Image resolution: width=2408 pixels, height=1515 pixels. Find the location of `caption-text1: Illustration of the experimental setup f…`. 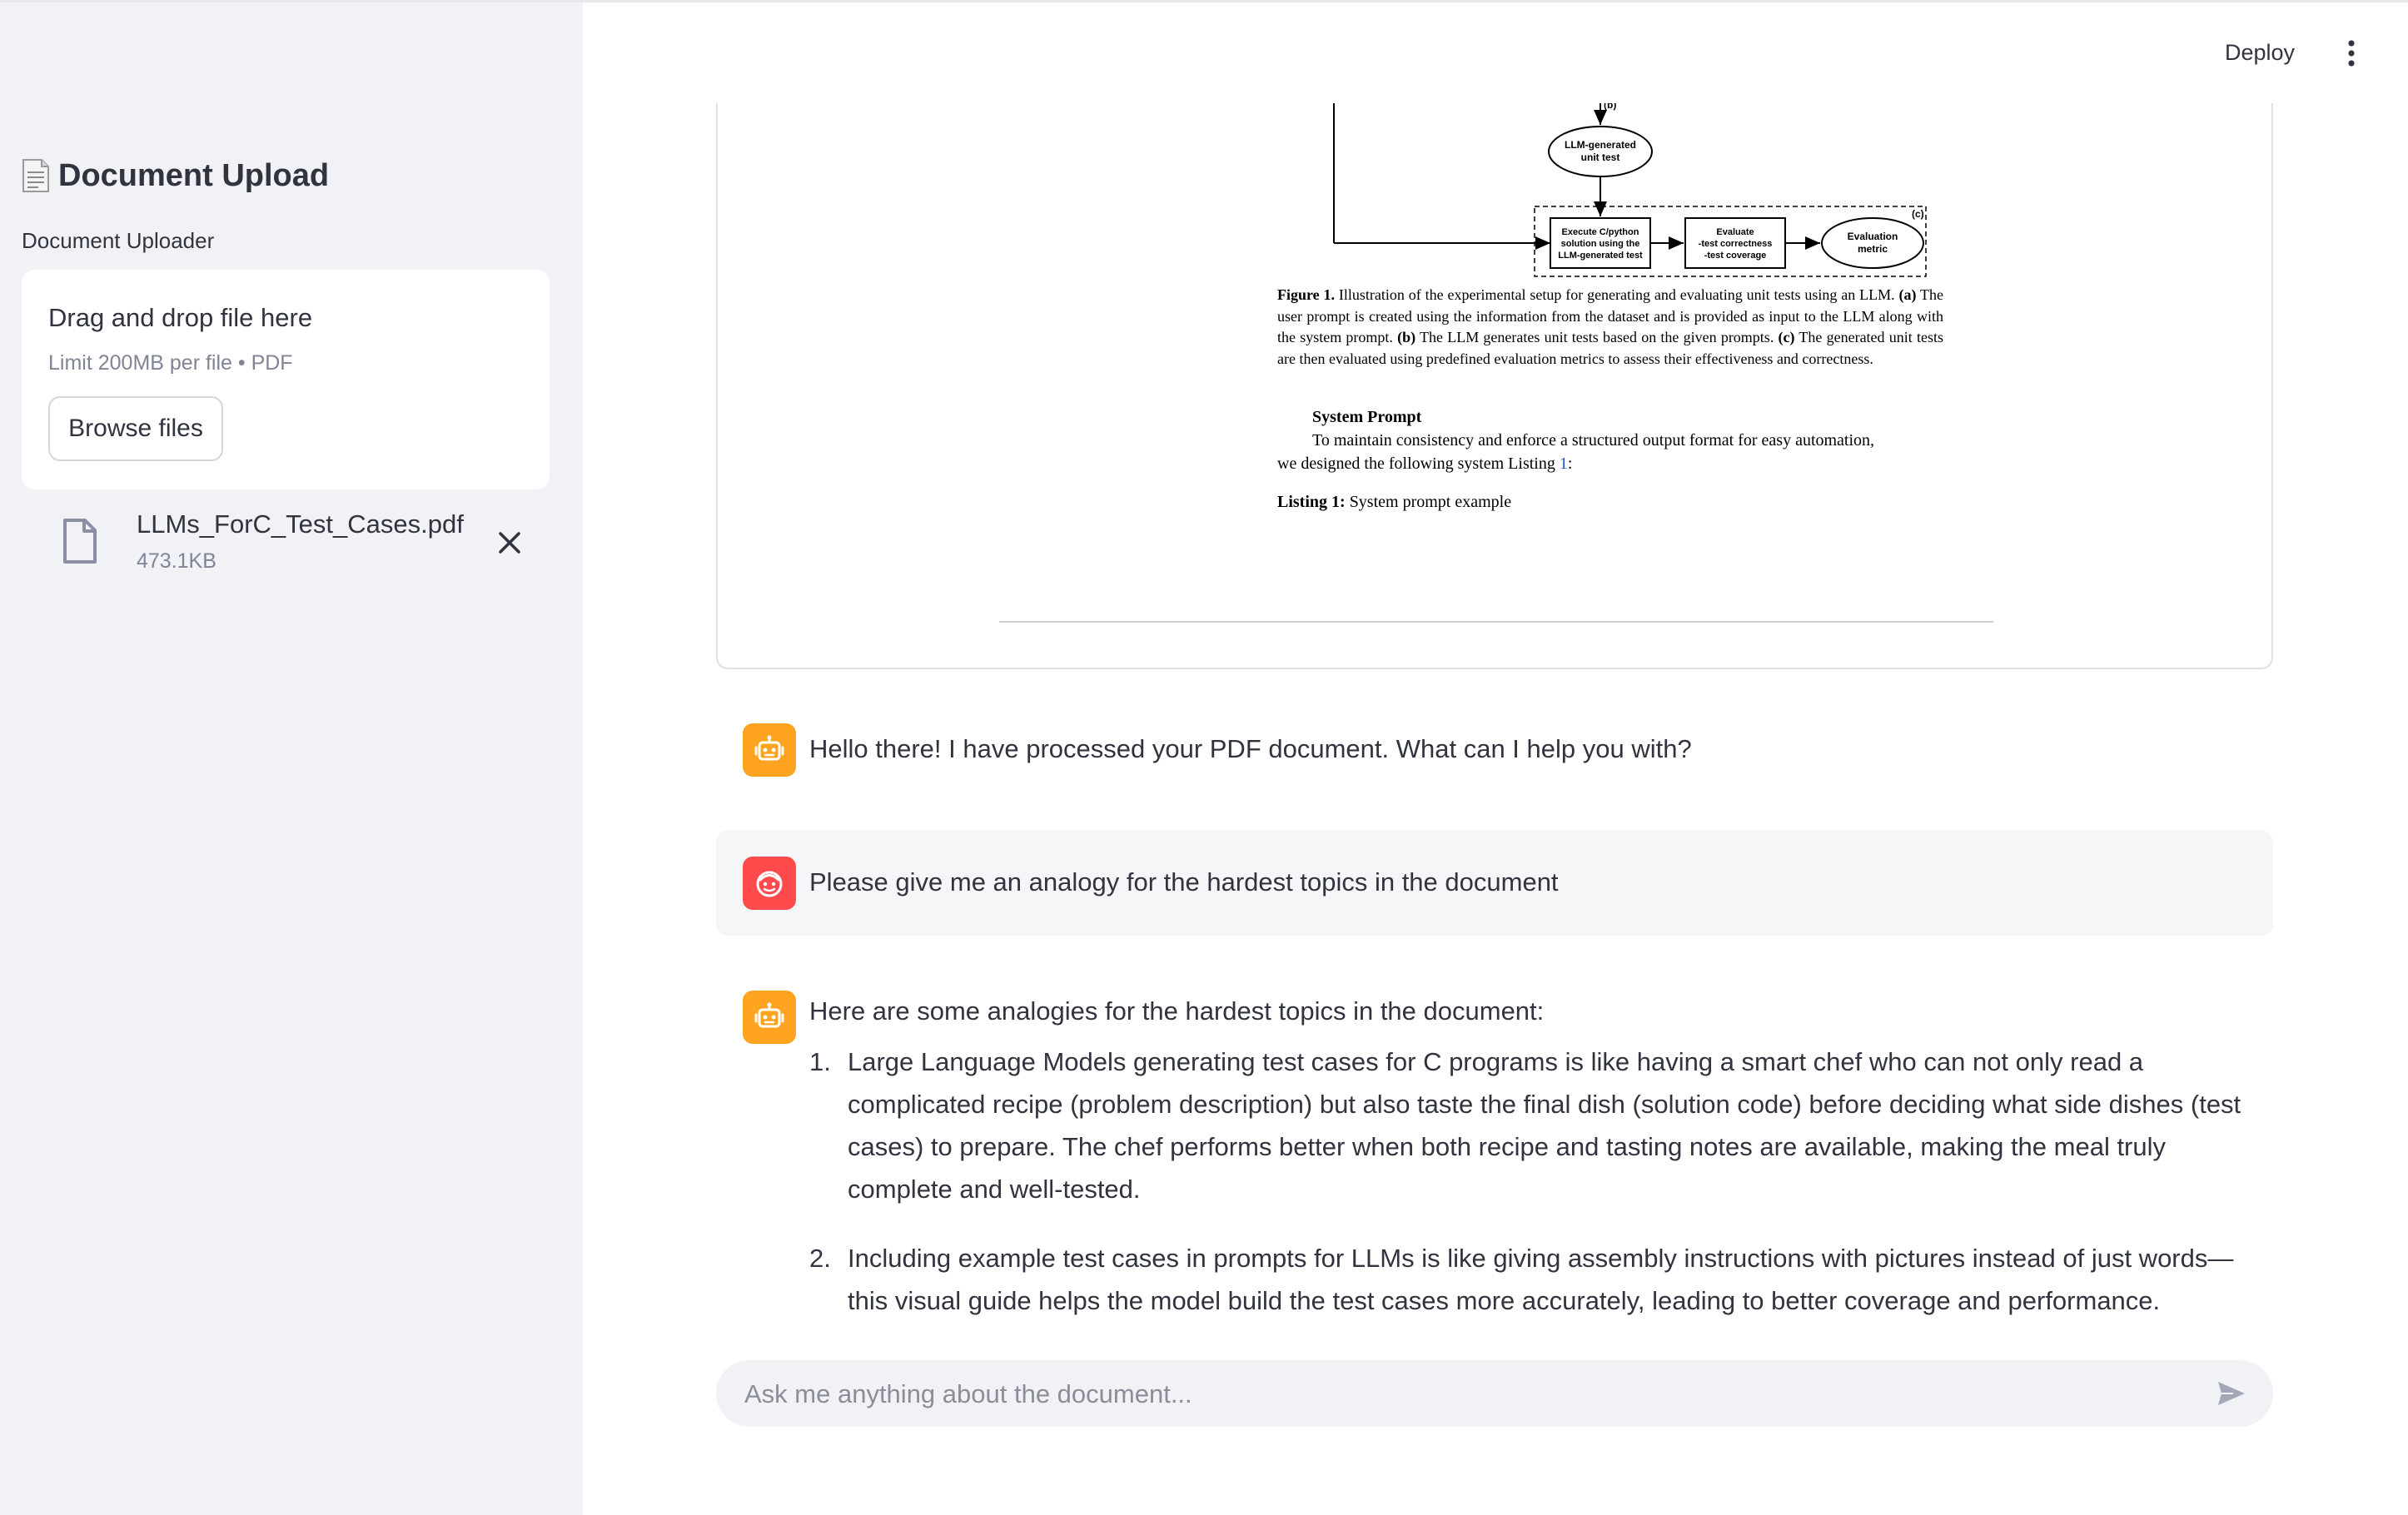

caption-text1: Illustration of the experimental setup f… is located at coordinates (1617, 295).